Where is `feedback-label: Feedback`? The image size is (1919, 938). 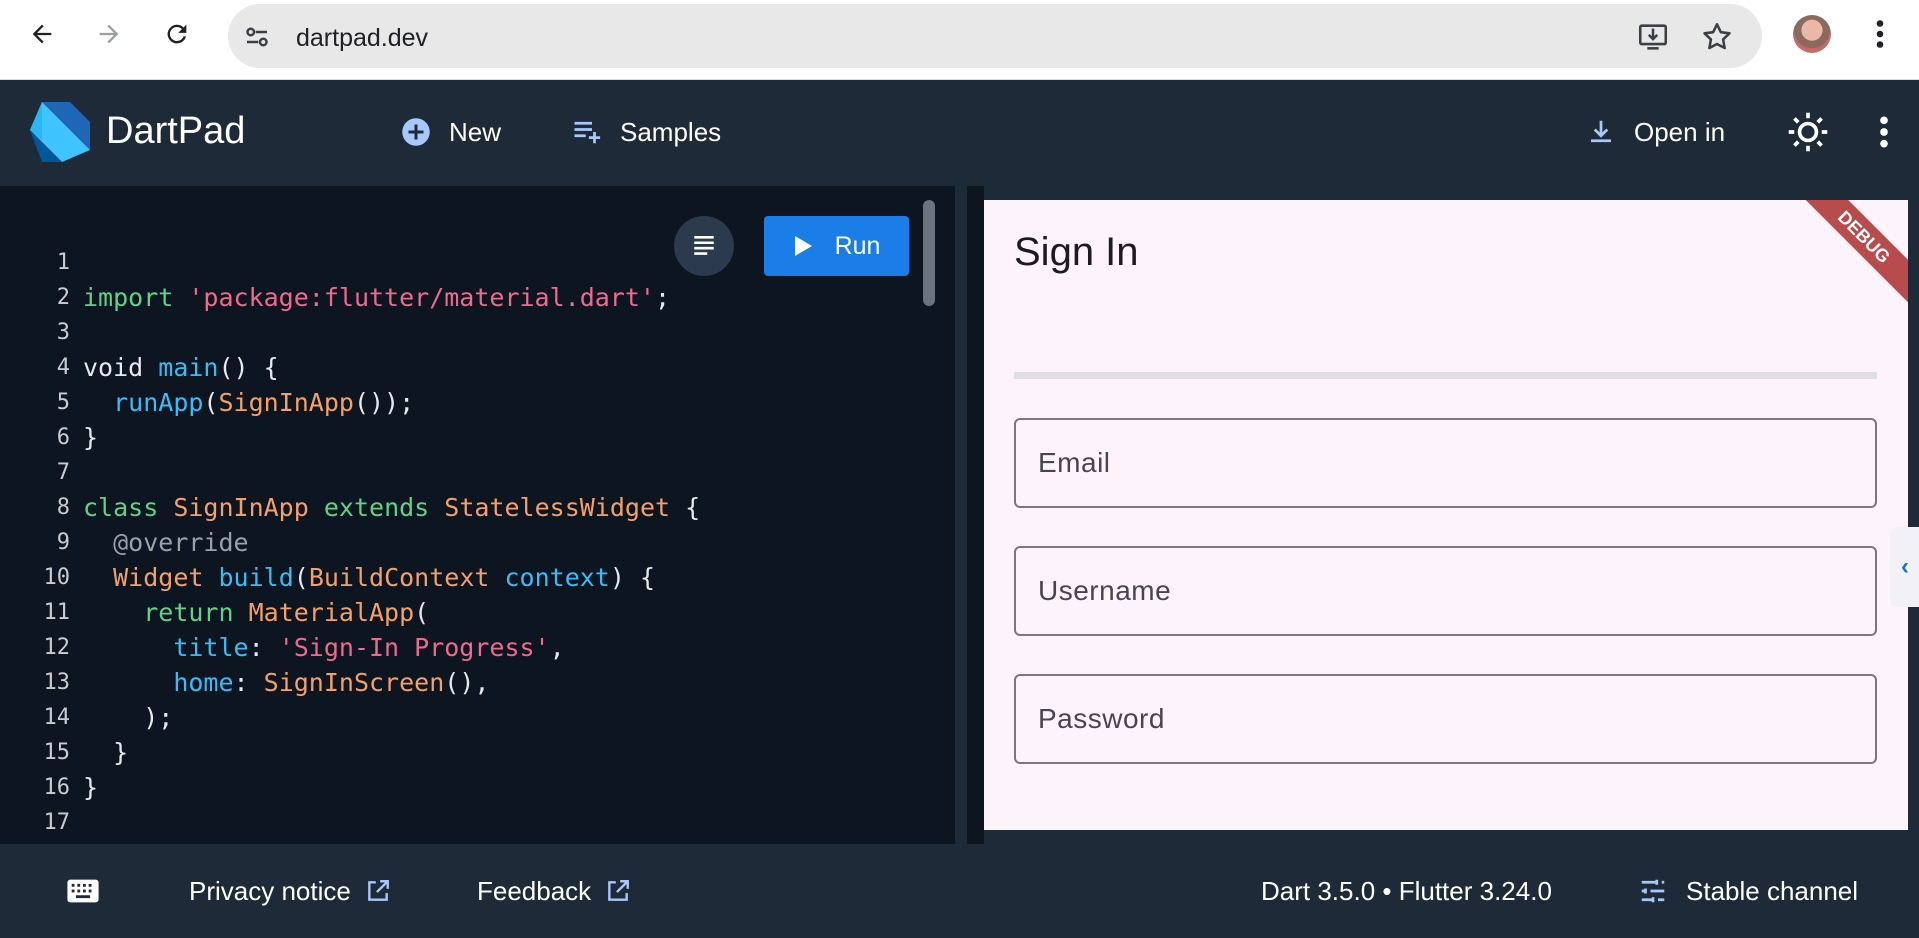 feedback-label: Feedback is located at coordinates (534, 890).